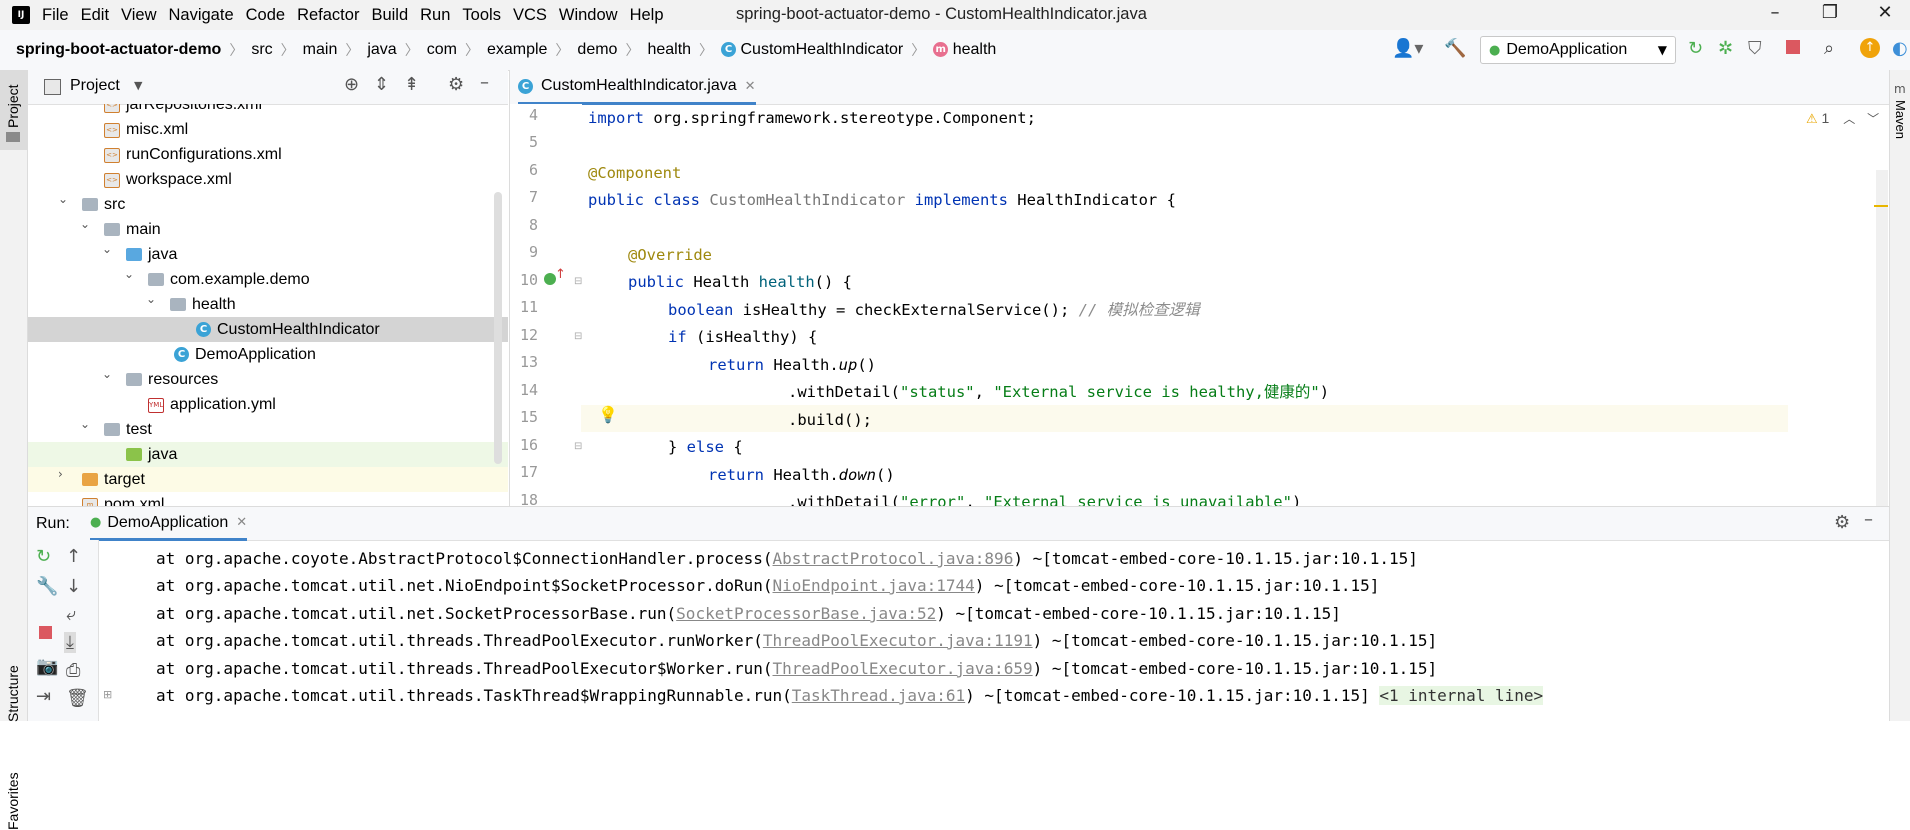  I want to click on breadcrumb-class: C CustomHealthIndicator, so click(812, 50).